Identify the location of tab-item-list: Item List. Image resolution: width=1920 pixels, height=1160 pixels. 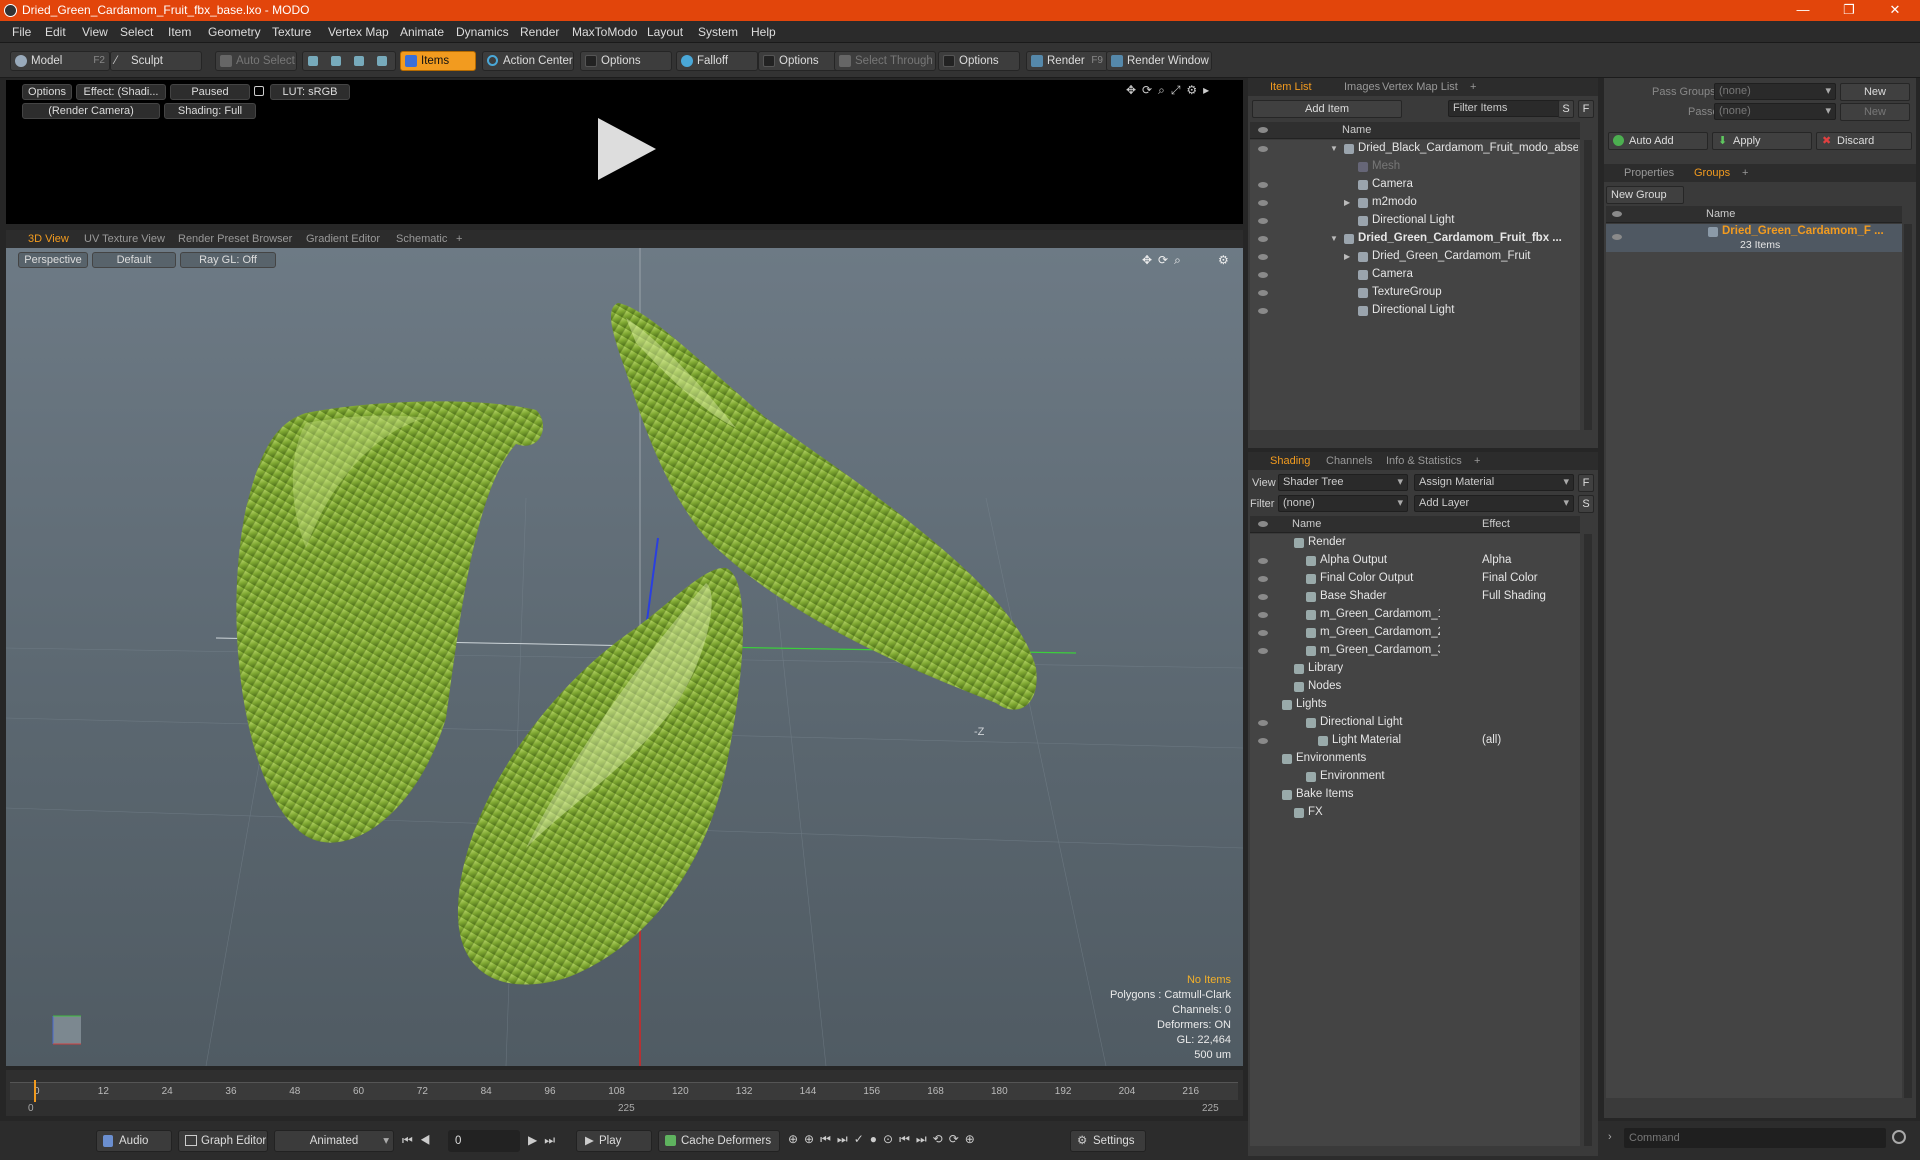
(1291, 87).